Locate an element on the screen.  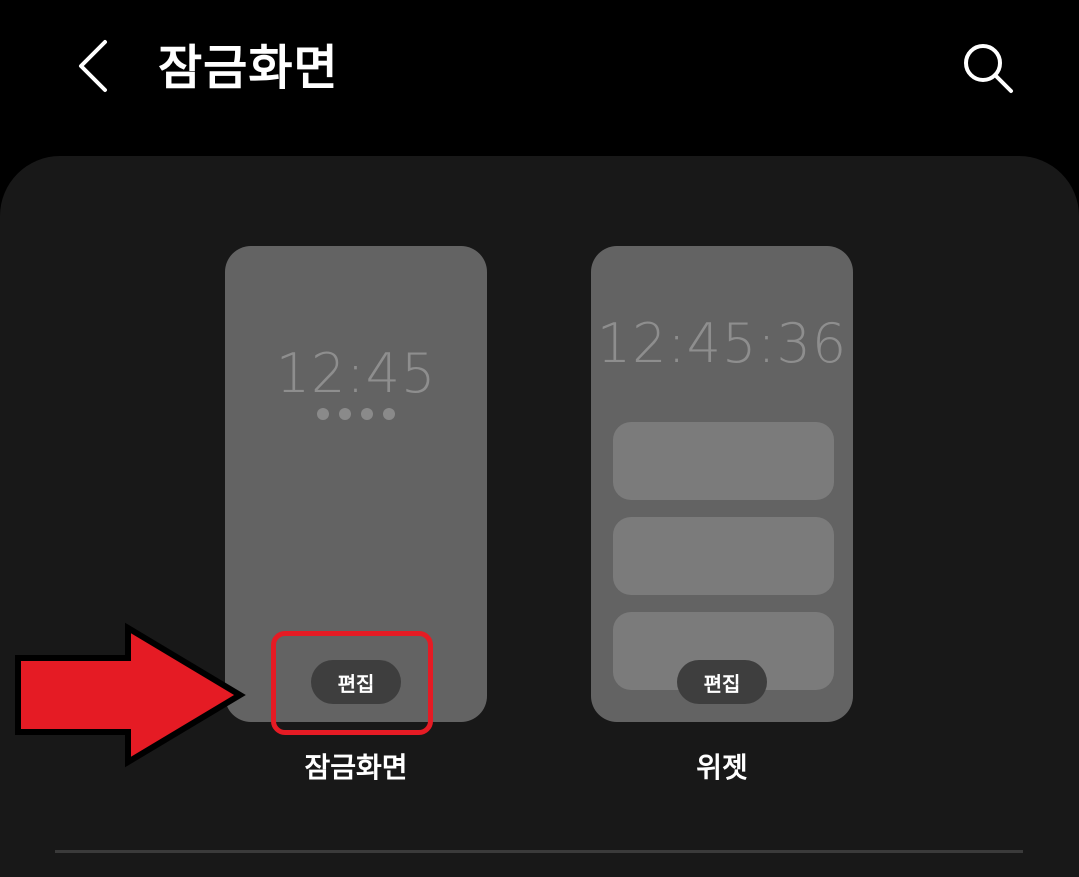
red-arrow-icon is located at coordinates (130, 695).